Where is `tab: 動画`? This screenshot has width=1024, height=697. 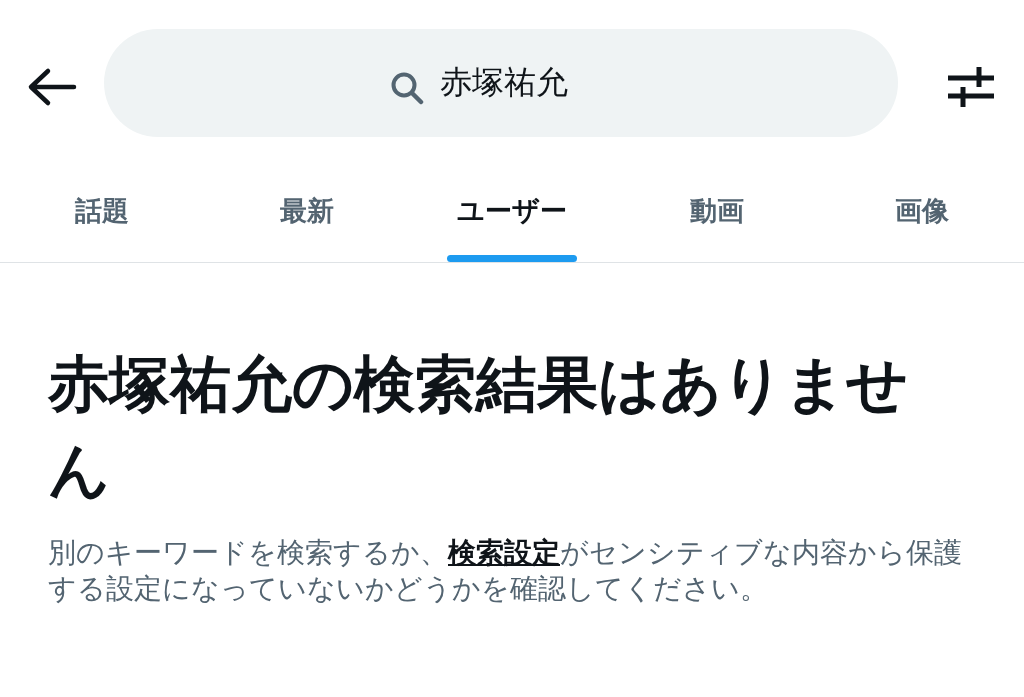 tab: 動画 is located at coordinates (716, 218).